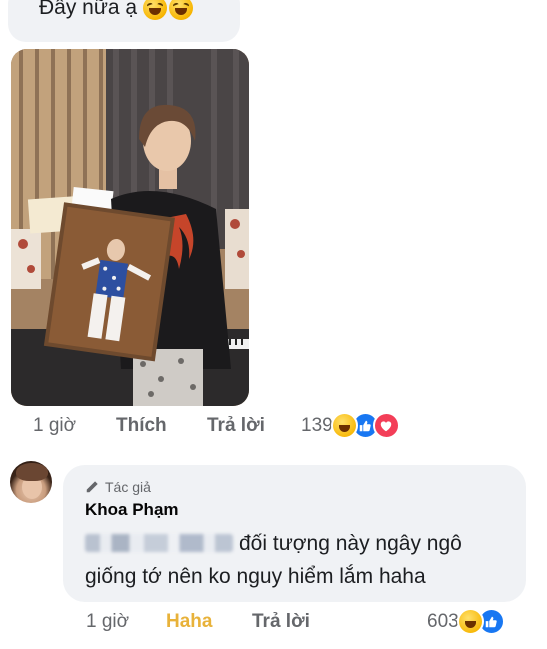 The height and width of the screenshot is (649, 547). I want to click on top-comment-text: Đây nữa ạ, so click(88, 9).